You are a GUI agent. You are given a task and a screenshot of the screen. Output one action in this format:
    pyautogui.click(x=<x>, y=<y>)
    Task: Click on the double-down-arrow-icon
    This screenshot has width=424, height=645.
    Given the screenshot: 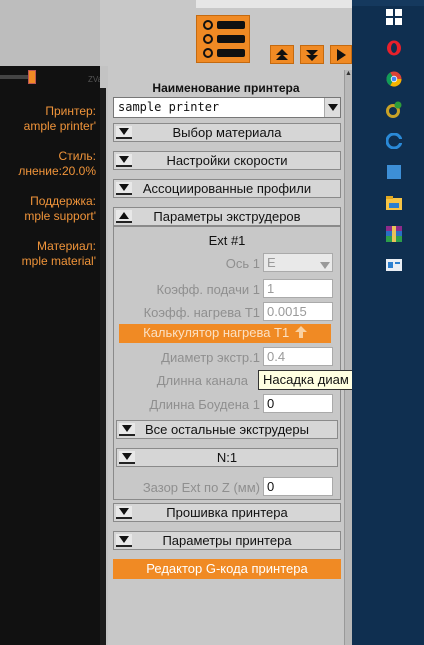 What is the action you would take?
    pyautogui.click(x=312, y=55)
    